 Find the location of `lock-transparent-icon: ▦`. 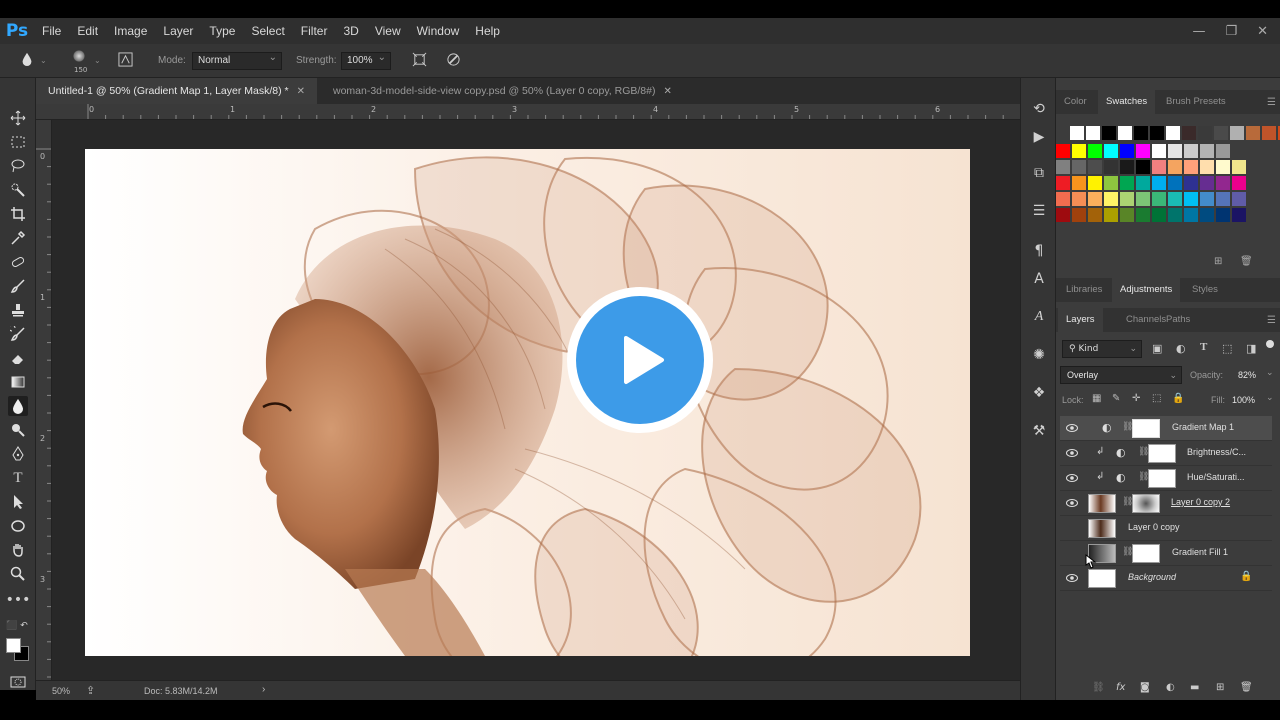

lock-transparent-icon: ▦ is located at coordinates (1096, 398).